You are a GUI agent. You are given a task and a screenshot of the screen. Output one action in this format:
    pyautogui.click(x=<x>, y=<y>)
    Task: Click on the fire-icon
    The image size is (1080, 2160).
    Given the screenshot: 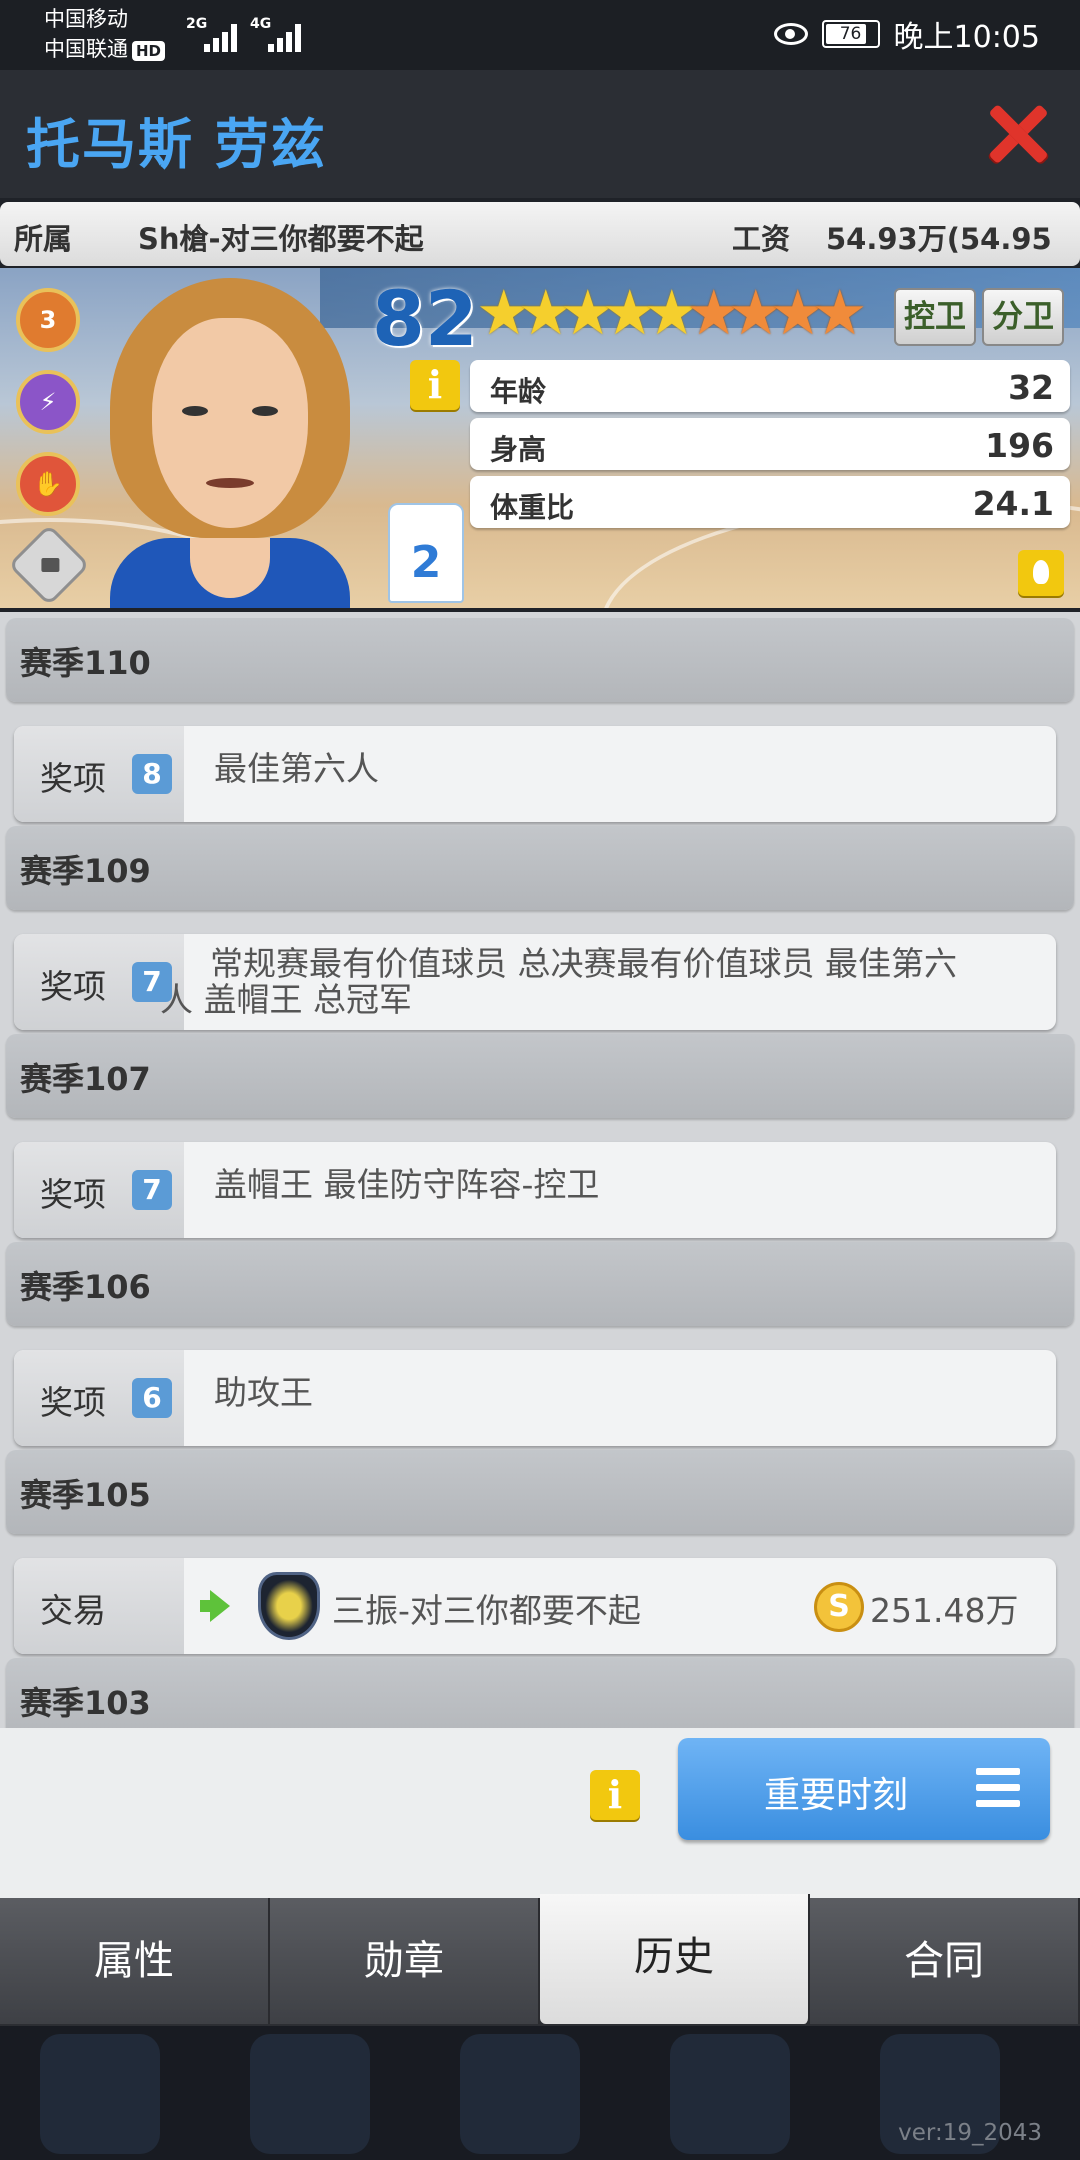 What is the action you would take?
    pyautogui.click(x=1041, y=573)
    